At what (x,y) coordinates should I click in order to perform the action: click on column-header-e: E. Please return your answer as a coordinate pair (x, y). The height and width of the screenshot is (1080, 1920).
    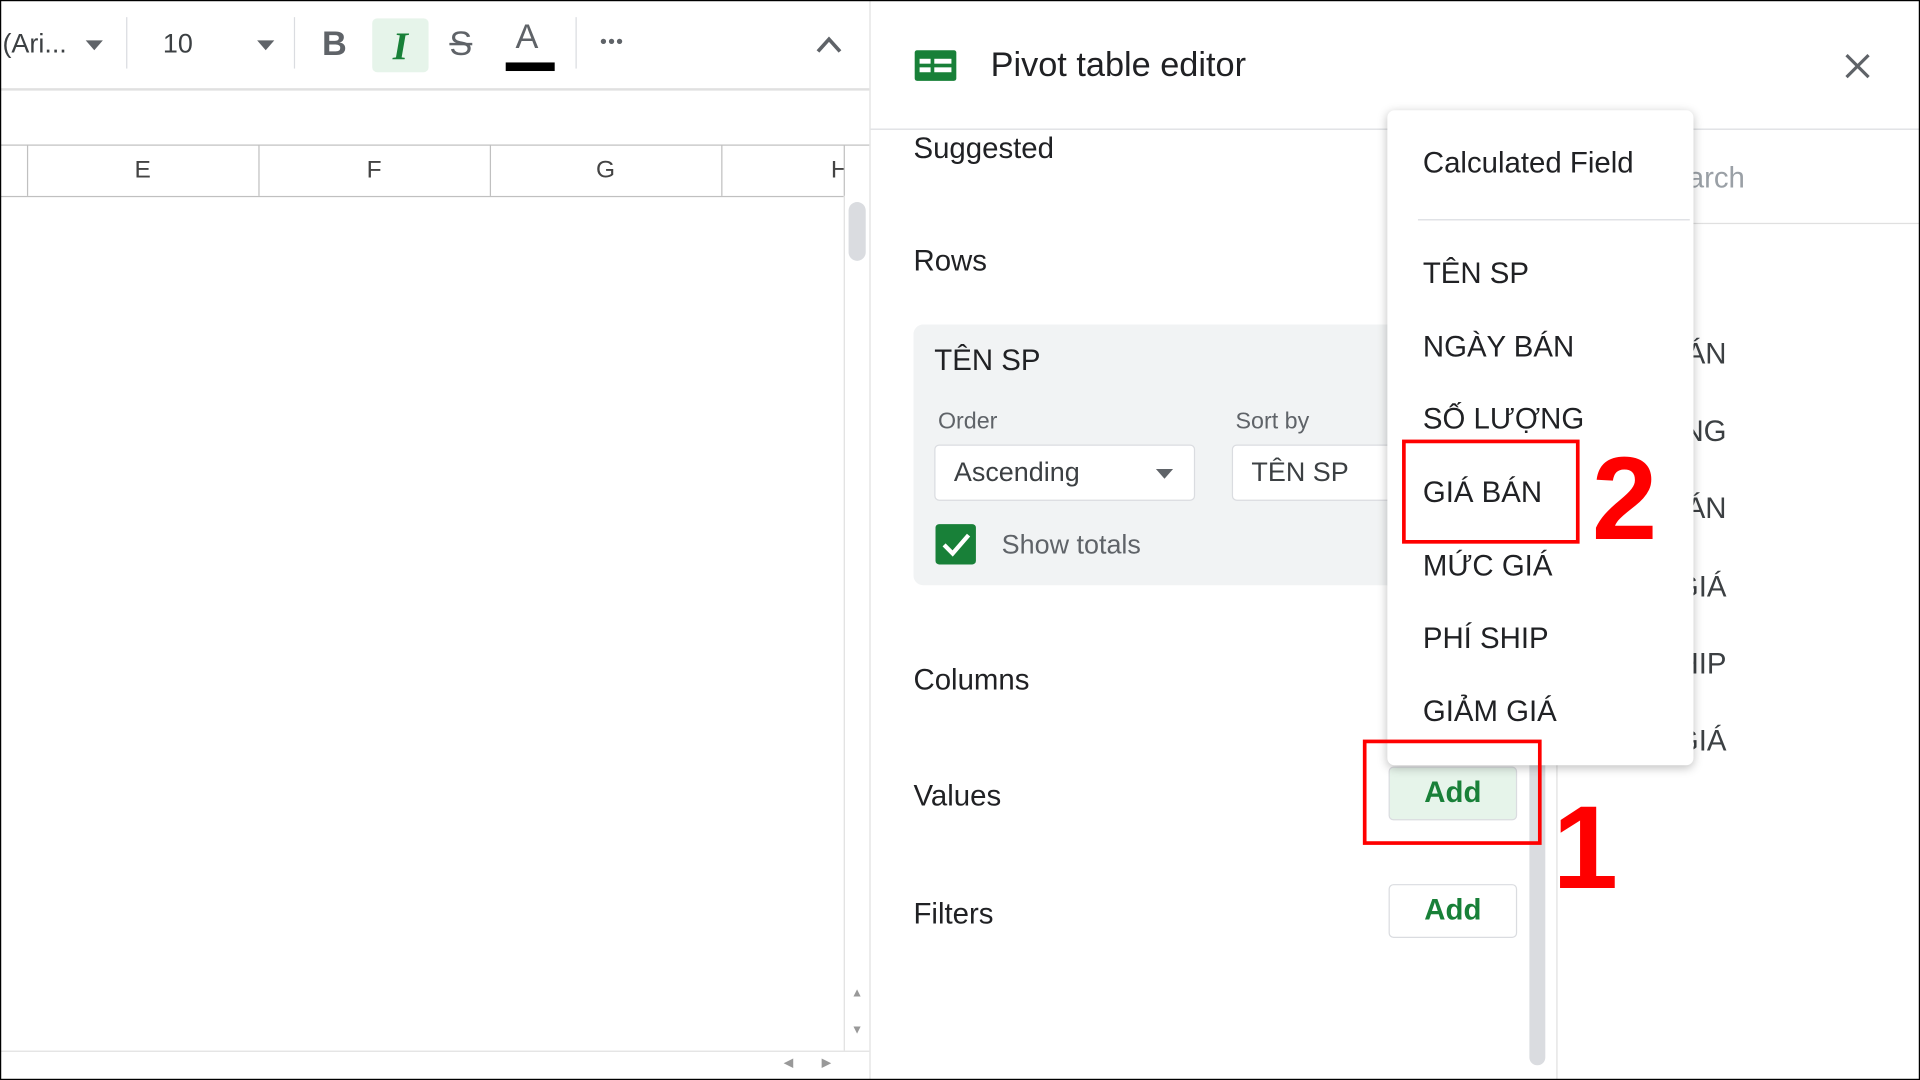
    Looking at the image, I should click on (143, 170).